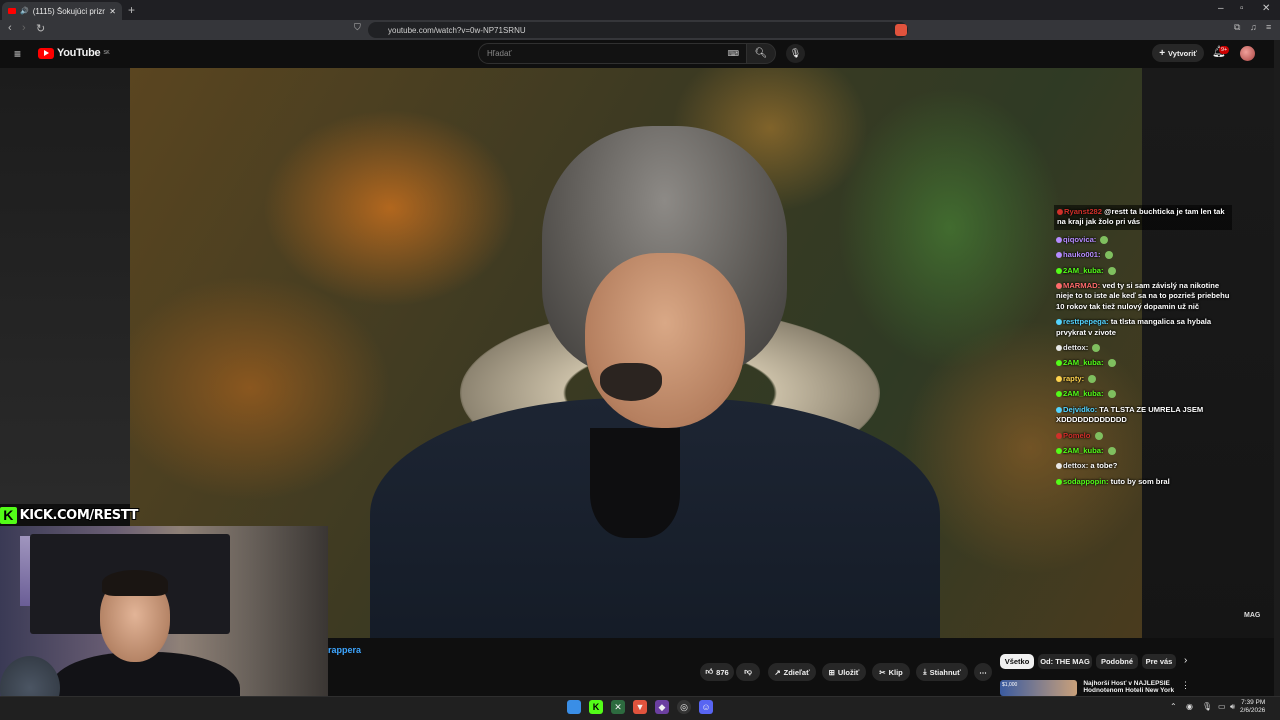 The height and width of the screenshot is (720, 1280). I want to click on audio-icon: 🔊, so click(24, 11).